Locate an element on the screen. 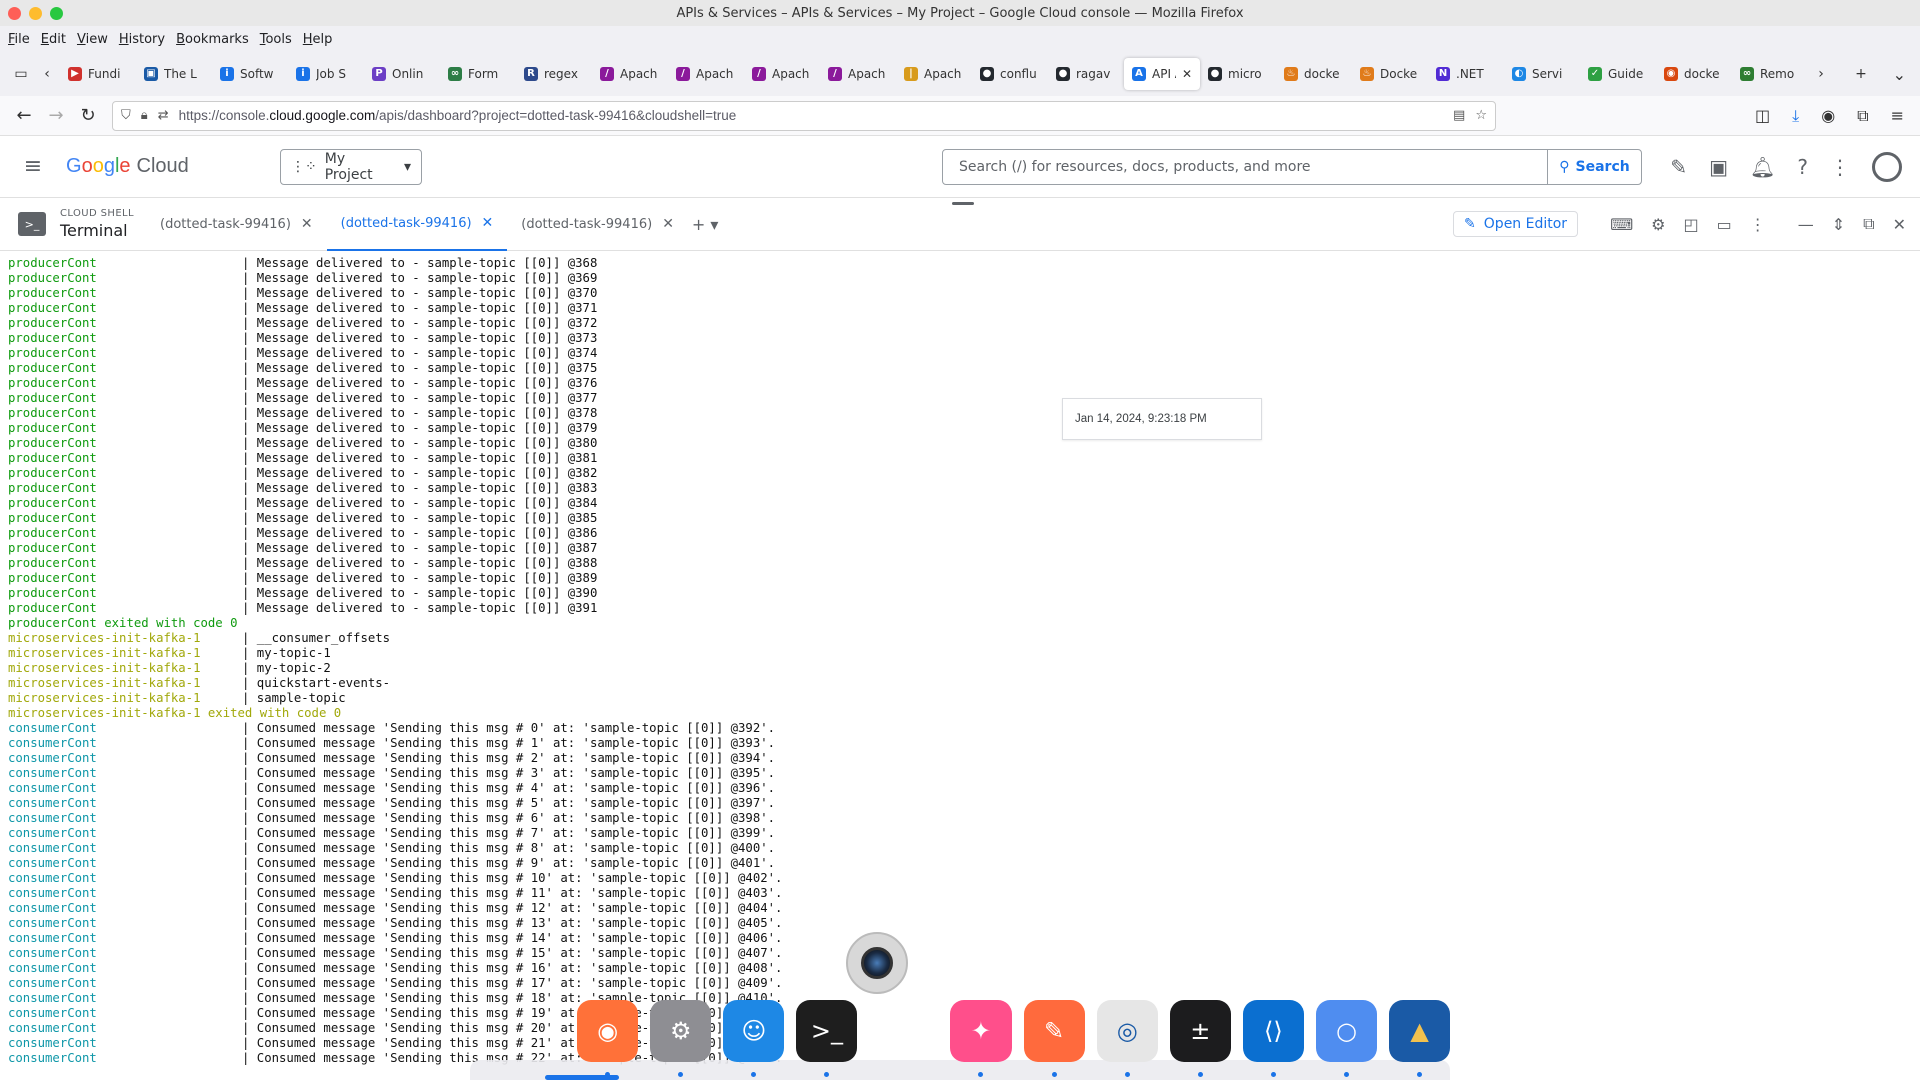 The image size is (1920, 1080). open-editor-button: ✎ Open Editor is located at coordinates (1516, 224).